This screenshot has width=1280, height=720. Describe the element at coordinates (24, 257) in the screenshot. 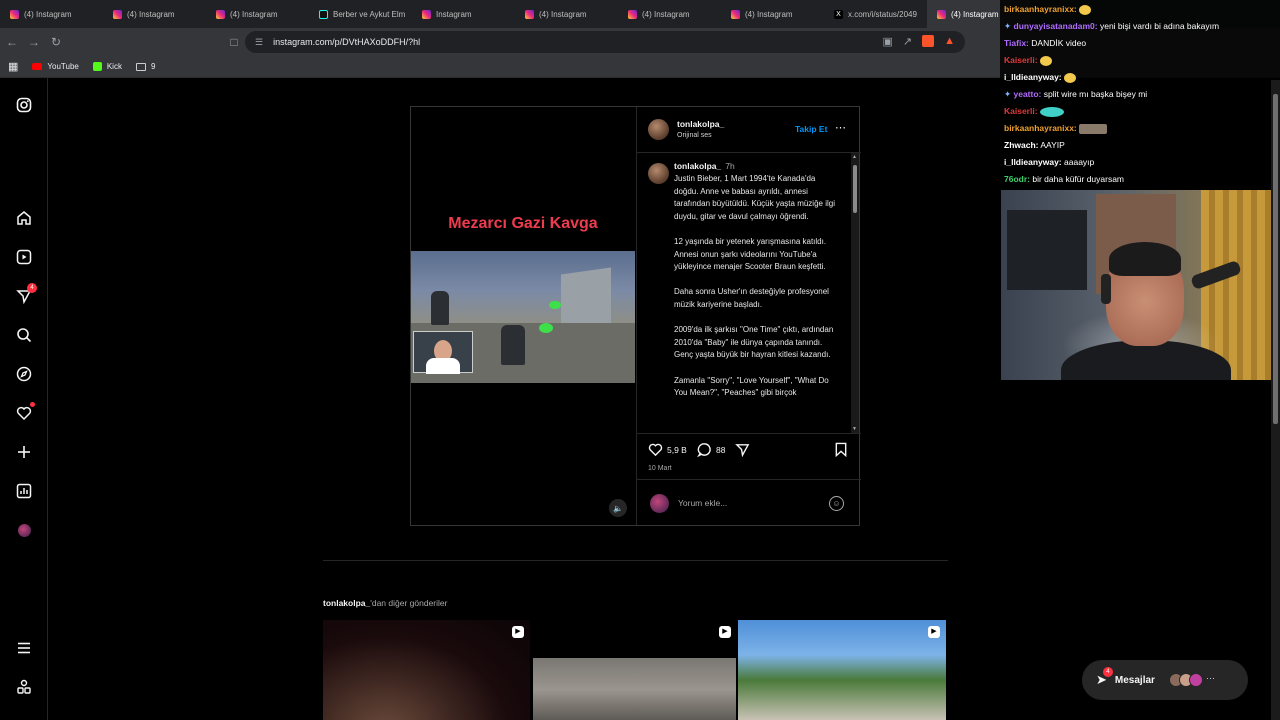

I see `reels-icon` at that location.